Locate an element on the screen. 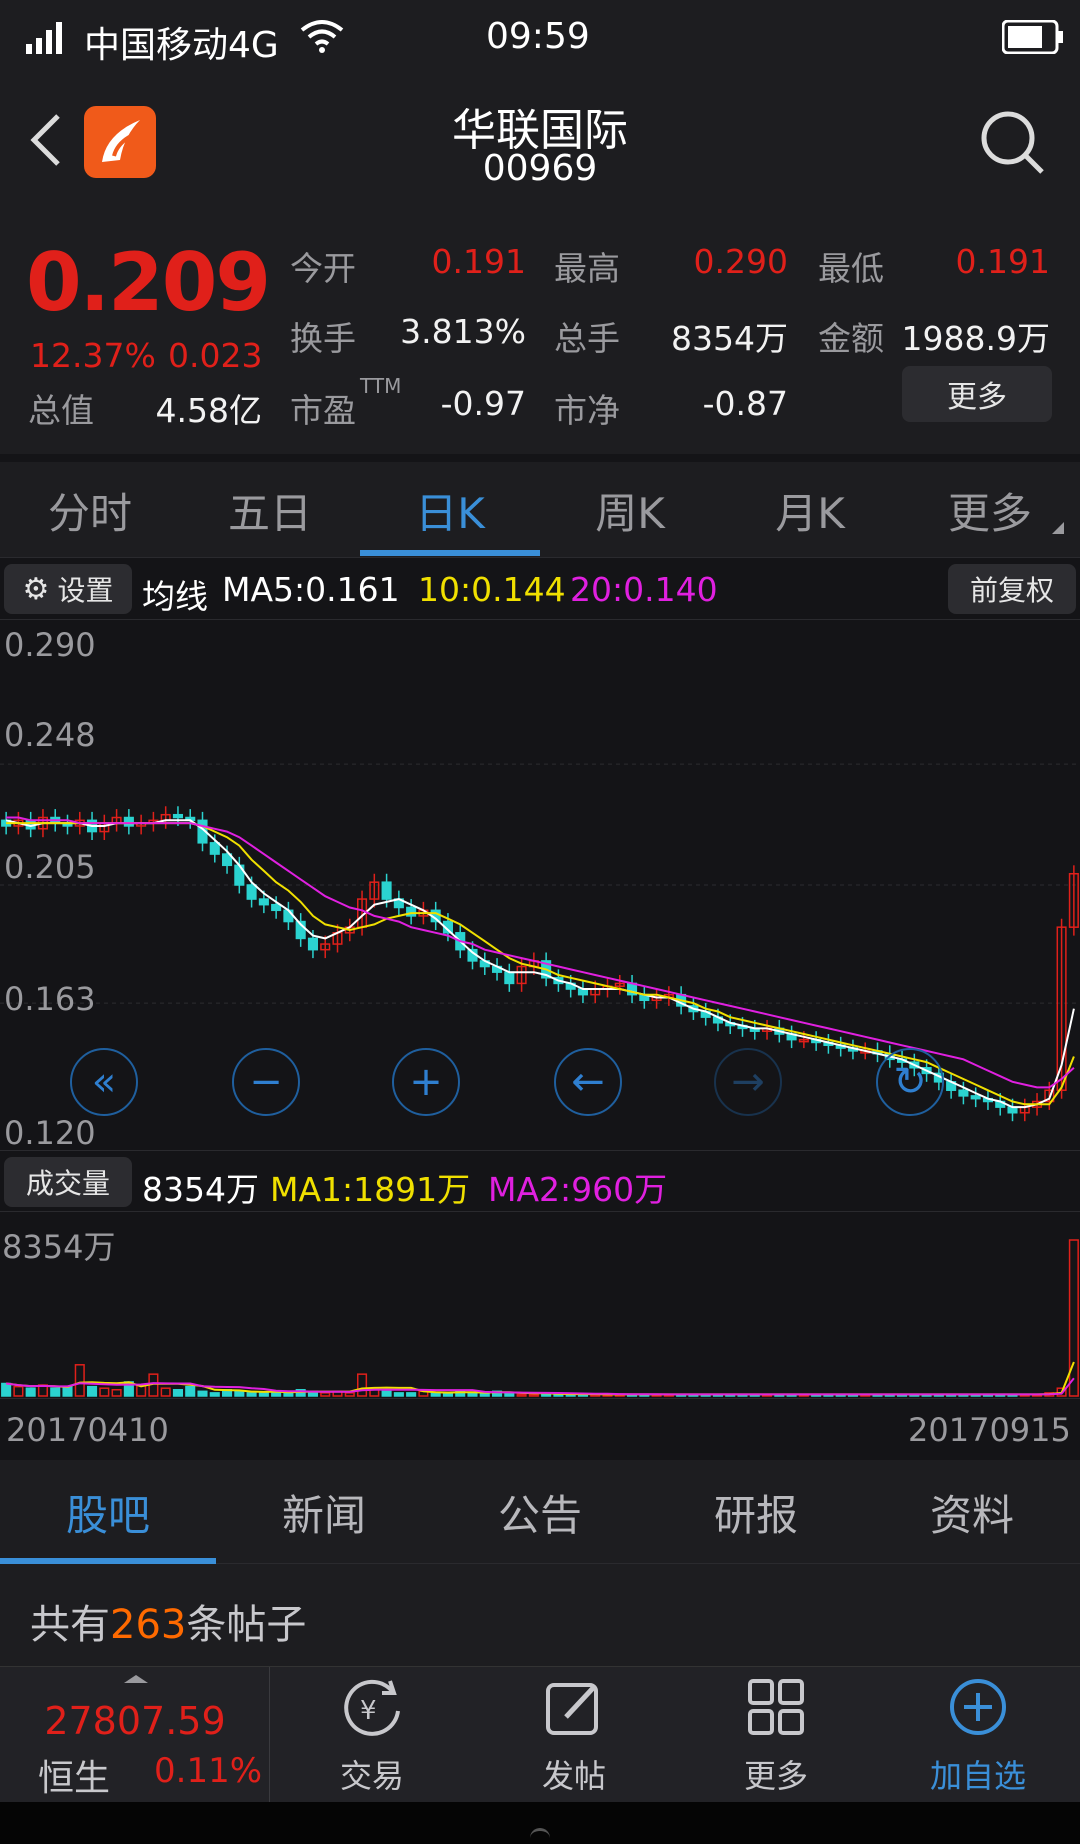  ma5-value: MA5:0.161 is located at coordinates (311, 589).